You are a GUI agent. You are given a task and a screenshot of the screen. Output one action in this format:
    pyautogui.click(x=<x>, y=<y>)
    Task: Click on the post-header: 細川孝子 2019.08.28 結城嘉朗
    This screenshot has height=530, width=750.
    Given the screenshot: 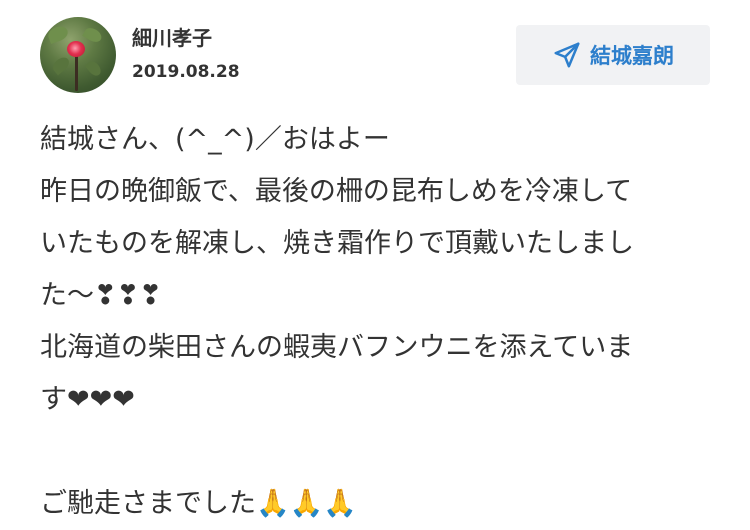 What is the action you would take?
    pyautogui.click(x=380, y=57)
    